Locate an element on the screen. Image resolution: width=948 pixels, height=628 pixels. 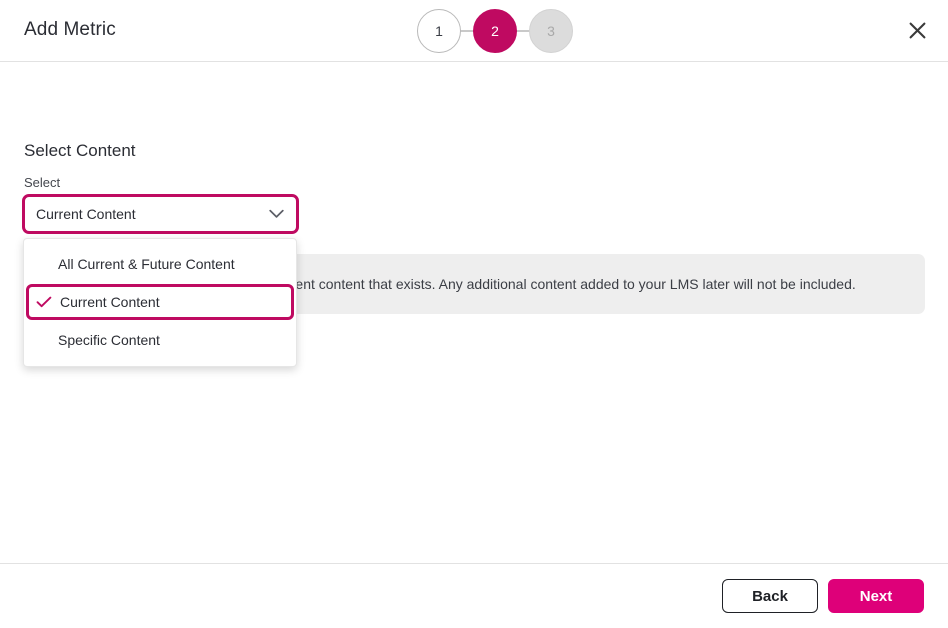
dropdown-option-all-current-and-future-content: All Current & Future Content is located at coordinates (160, 264).